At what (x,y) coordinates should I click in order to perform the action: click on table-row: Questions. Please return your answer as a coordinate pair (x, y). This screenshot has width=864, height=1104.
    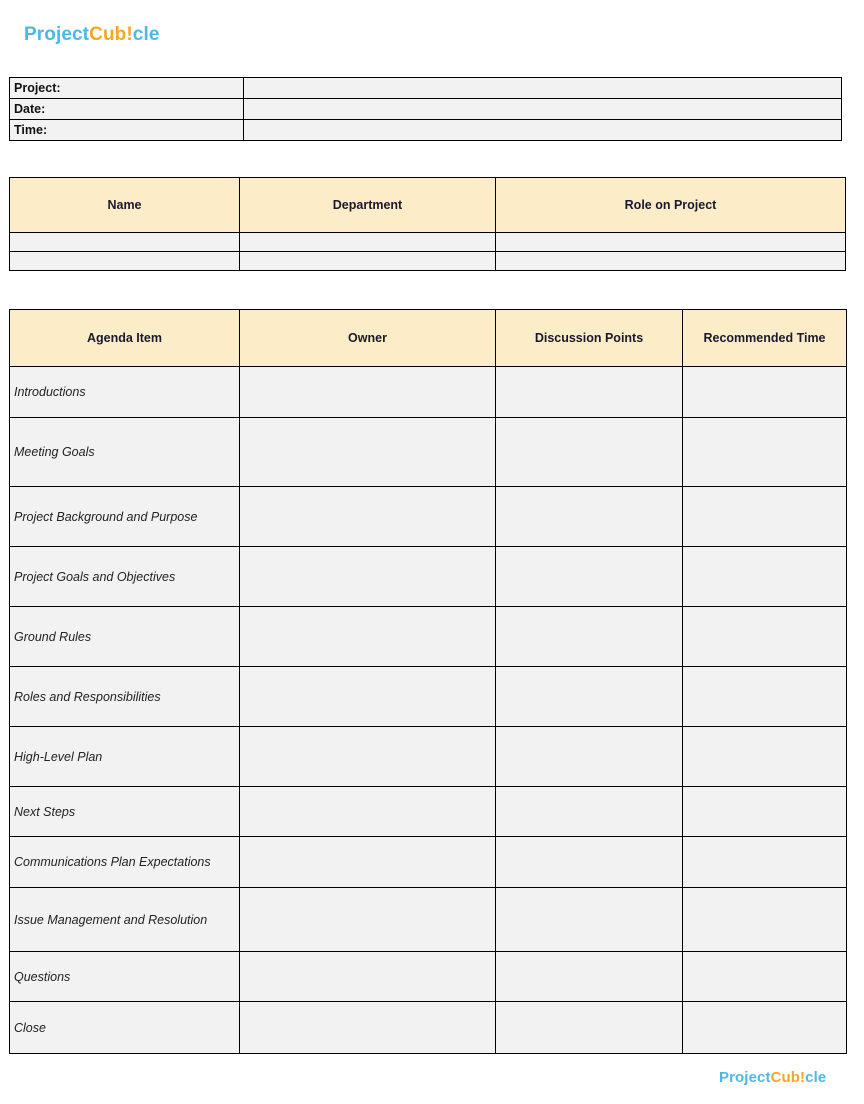
    Looking at the image, I should click on (428, 976).